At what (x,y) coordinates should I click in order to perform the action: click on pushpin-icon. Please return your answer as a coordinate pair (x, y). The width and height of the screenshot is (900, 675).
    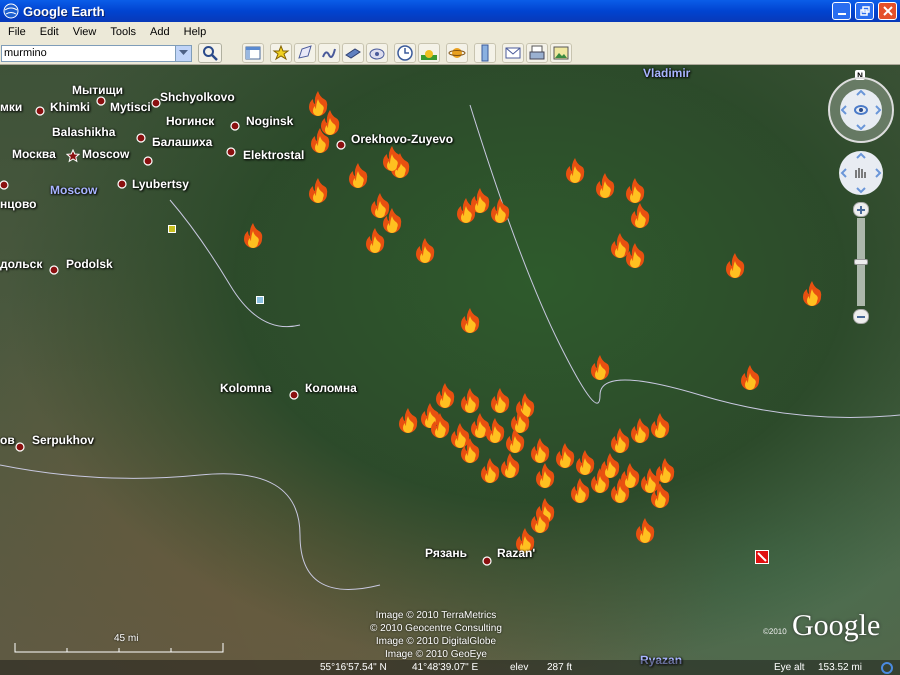
    Looking at the image, I should click on (281, 53).